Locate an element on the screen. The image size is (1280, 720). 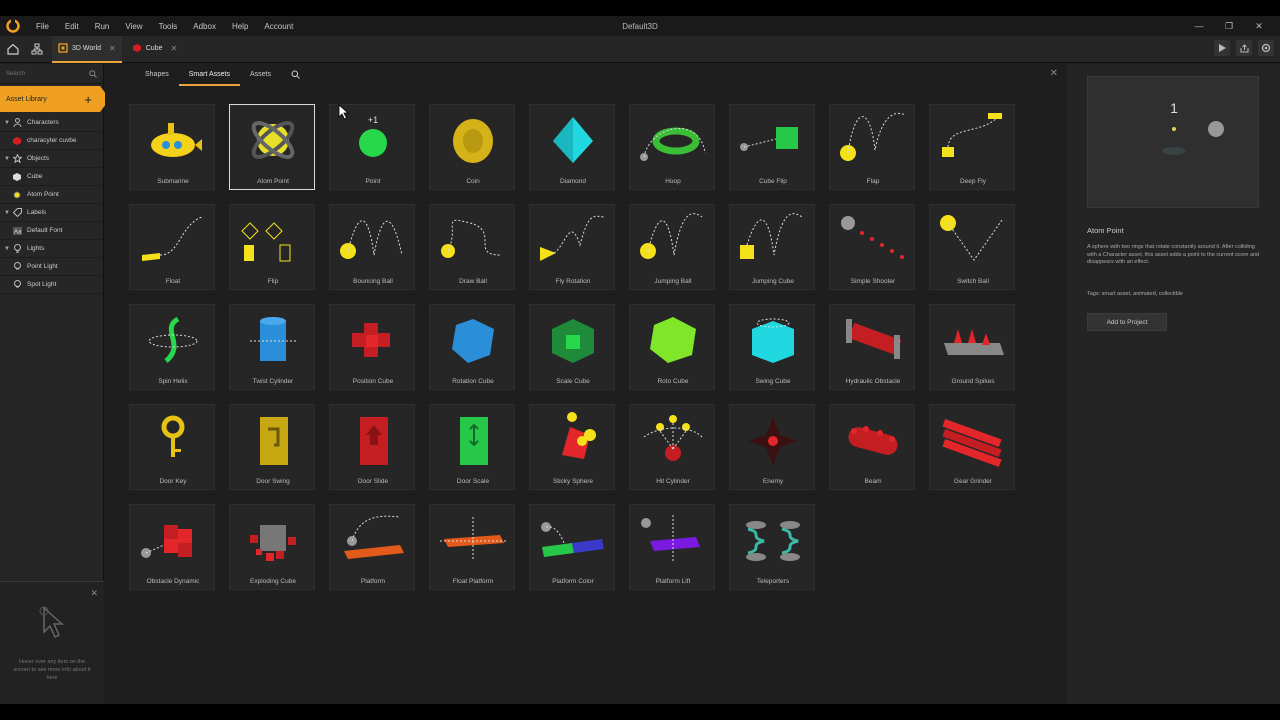
asset-card-cube-flip: Cube Flip is located at coordinates (772, 147).